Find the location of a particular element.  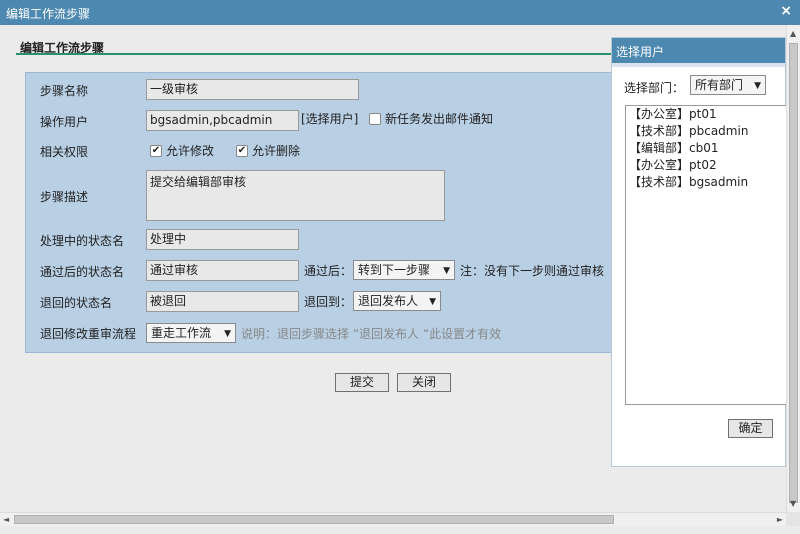

window-title: 编辑工作流步骤 is located at coordinates (48, 14).